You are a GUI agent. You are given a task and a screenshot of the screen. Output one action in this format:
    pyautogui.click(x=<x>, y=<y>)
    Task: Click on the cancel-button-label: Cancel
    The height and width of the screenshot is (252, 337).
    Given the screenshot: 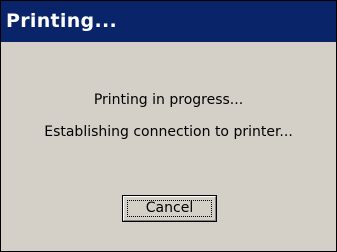 What is the action you would take?
    pyautogui.click(x=169, y=208)
    